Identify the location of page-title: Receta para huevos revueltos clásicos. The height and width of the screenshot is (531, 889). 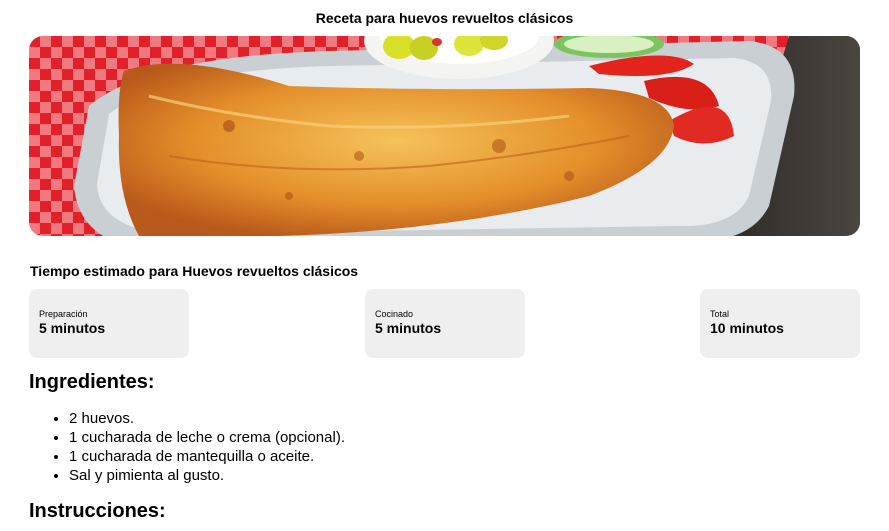
(444, 18).